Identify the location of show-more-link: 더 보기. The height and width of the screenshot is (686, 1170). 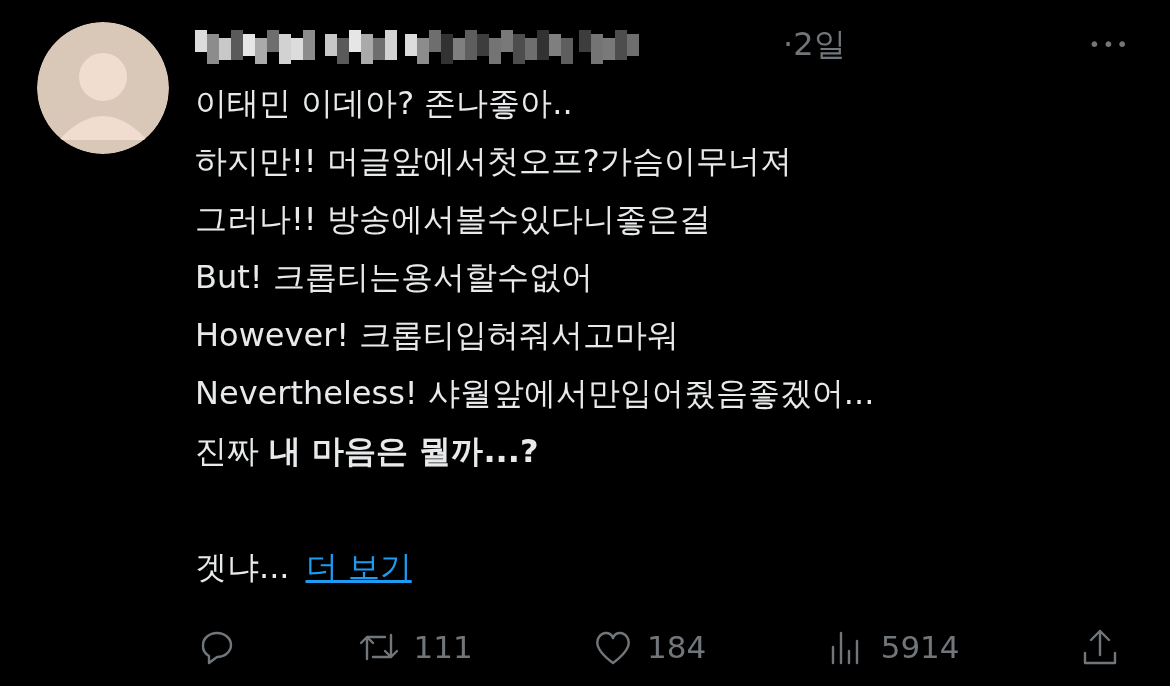
(358, 567).